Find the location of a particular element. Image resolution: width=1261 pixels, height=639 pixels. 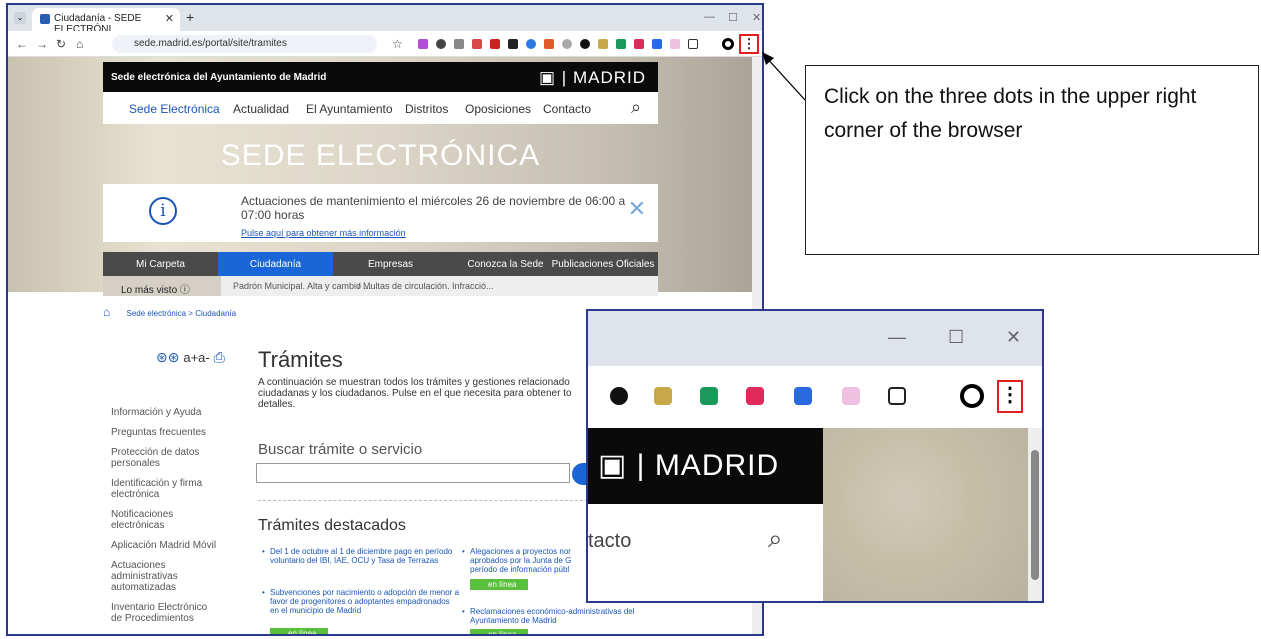

arrow-line is located at coordinates (785, 78).